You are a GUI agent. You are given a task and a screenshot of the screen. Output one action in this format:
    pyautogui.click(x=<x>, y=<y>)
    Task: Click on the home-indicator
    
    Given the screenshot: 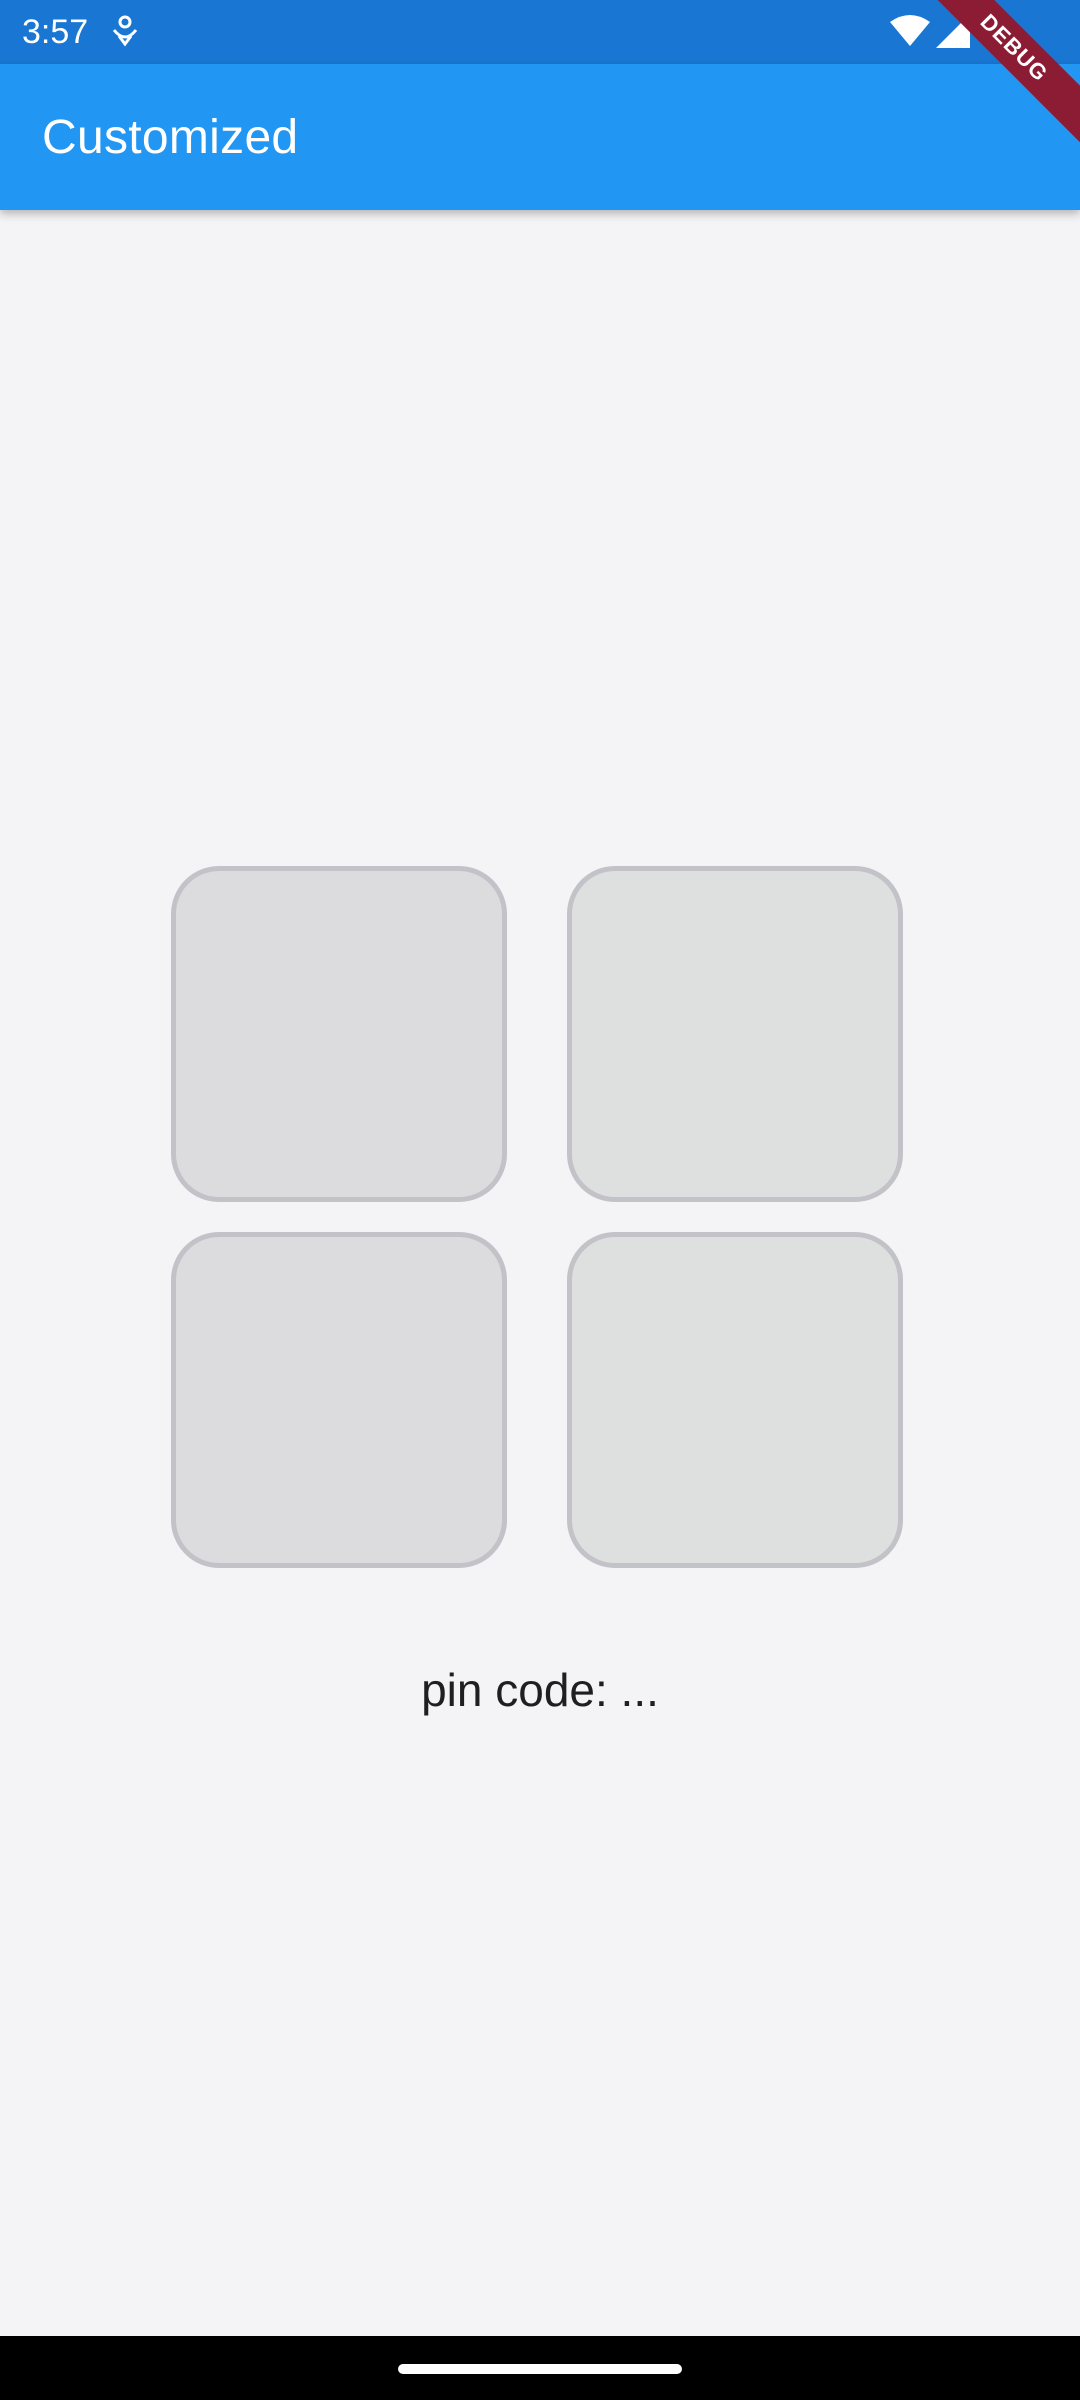 What is the action you would take?
    pyautogui.click(x=540, y=2369)
    